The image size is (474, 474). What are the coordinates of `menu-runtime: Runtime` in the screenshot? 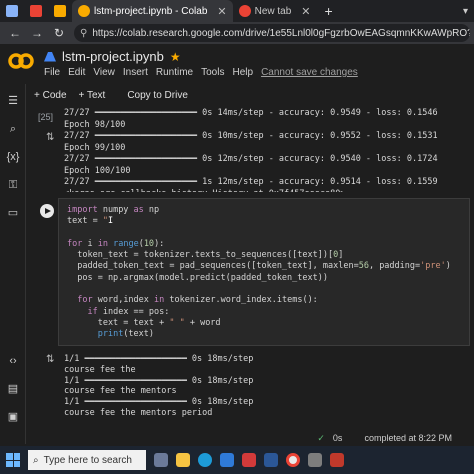 It's located at (174, 72).